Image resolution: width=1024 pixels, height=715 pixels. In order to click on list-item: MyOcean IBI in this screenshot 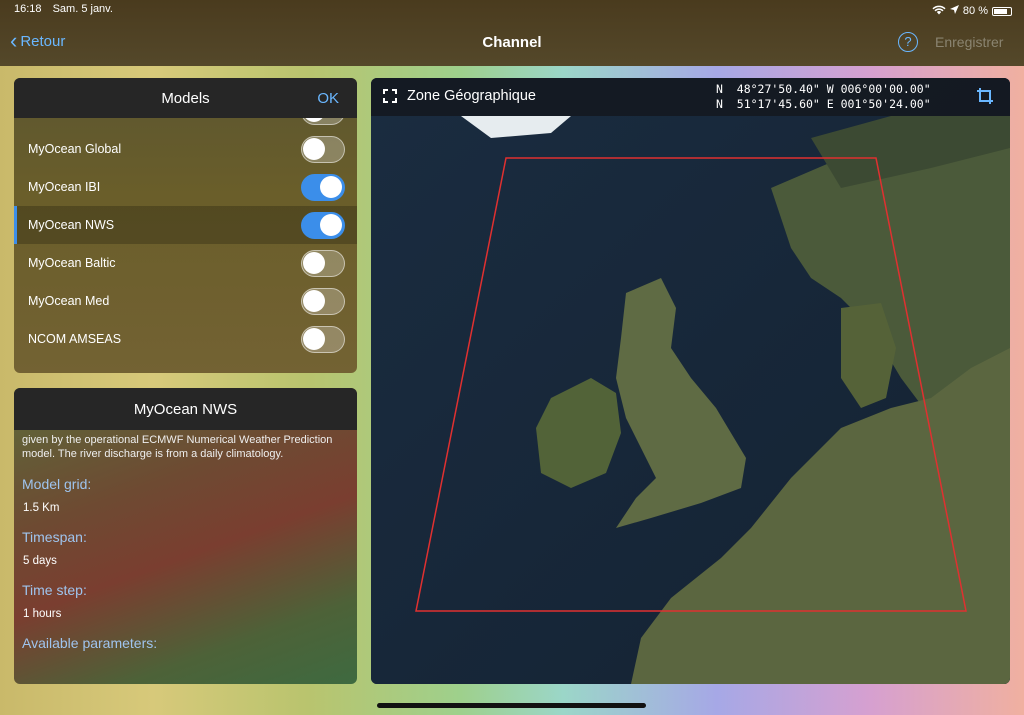, I will do `click(185, 187)`.